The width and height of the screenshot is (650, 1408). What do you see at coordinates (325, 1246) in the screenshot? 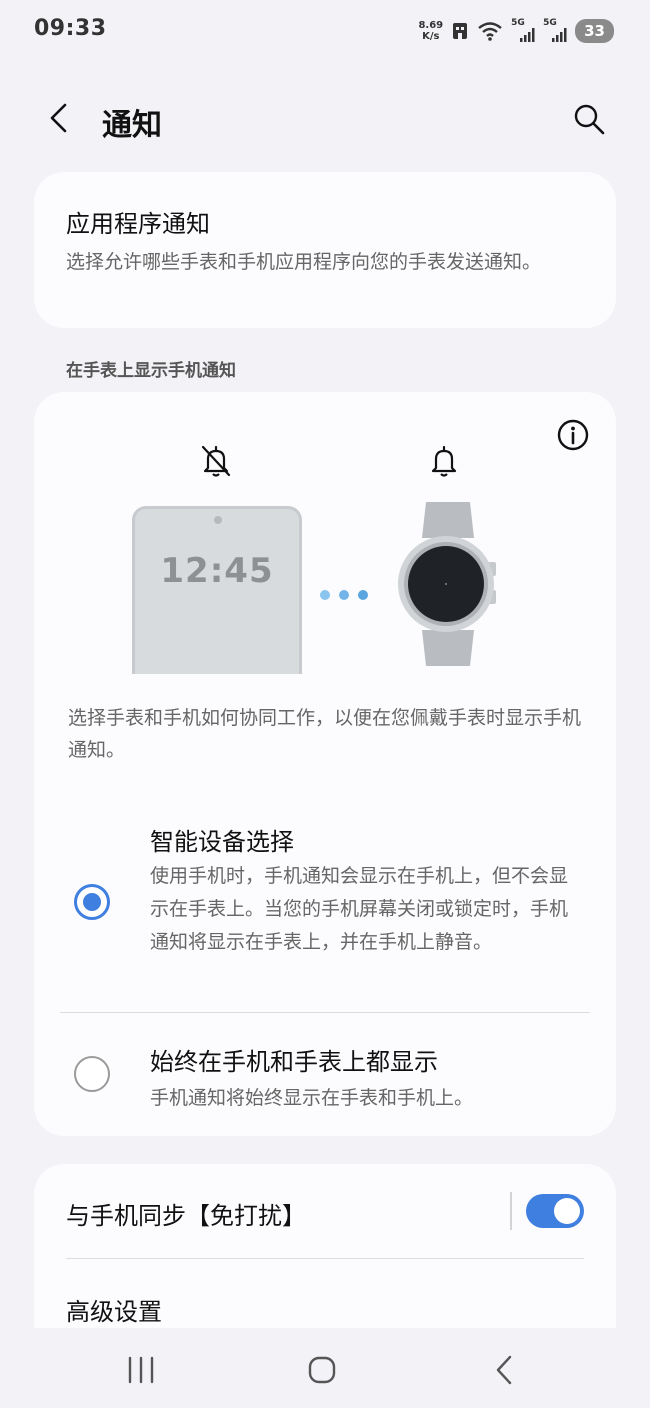
I see `settings-card: 与手机同步【免打扰】 高级设置` at bounding box center [325, 1246].